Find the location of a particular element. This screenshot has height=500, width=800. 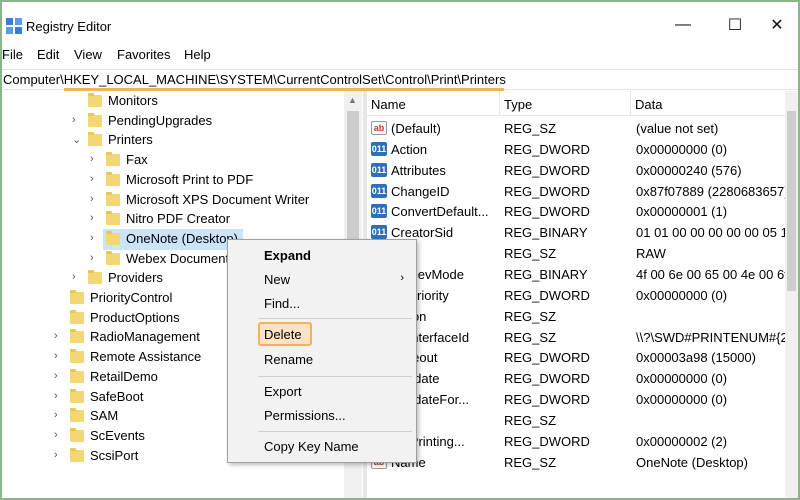

value-row: abriptionREG_SZ is located at coordinates (582, 316).